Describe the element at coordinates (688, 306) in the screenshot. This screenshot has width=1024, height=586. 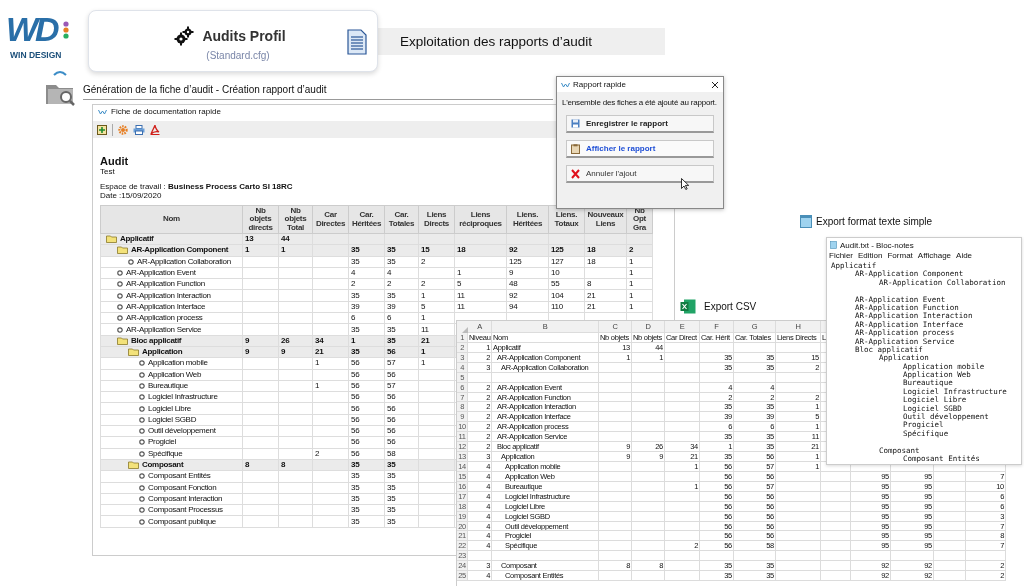
I see `spreadsheet-icon` at that location.